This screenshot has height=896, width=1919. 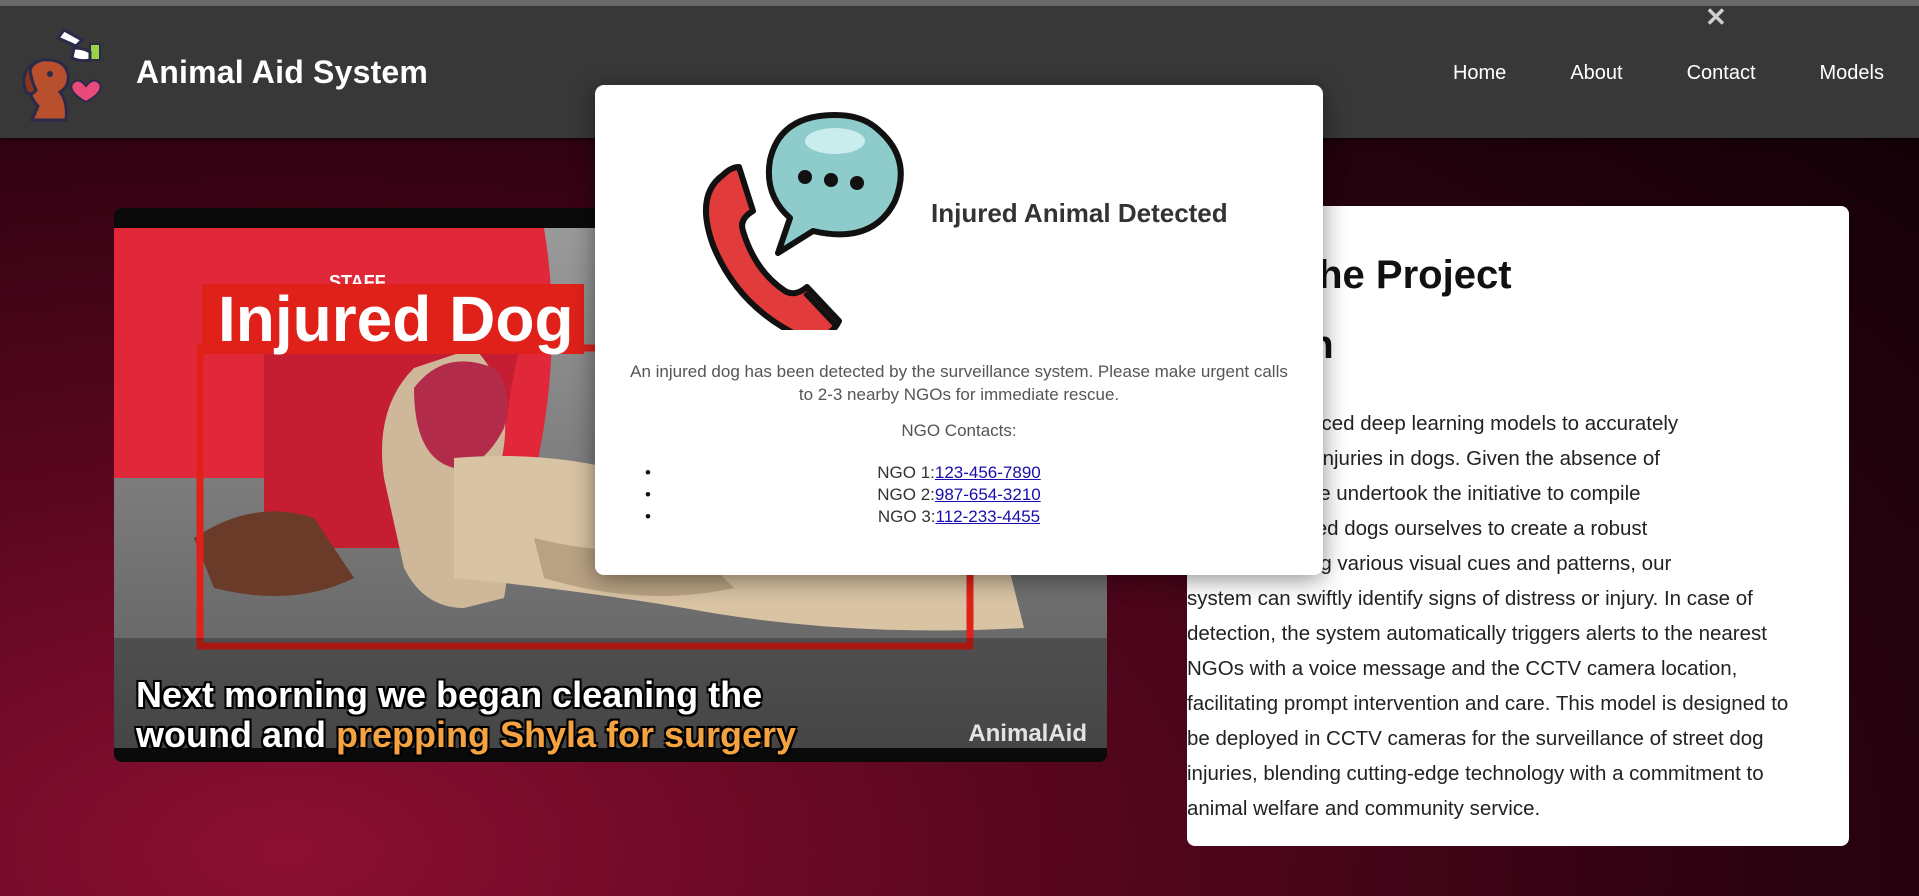 I want to click on video-caption-line2: wound and prepping Shyla for surgery, so click(x=466, y=735).